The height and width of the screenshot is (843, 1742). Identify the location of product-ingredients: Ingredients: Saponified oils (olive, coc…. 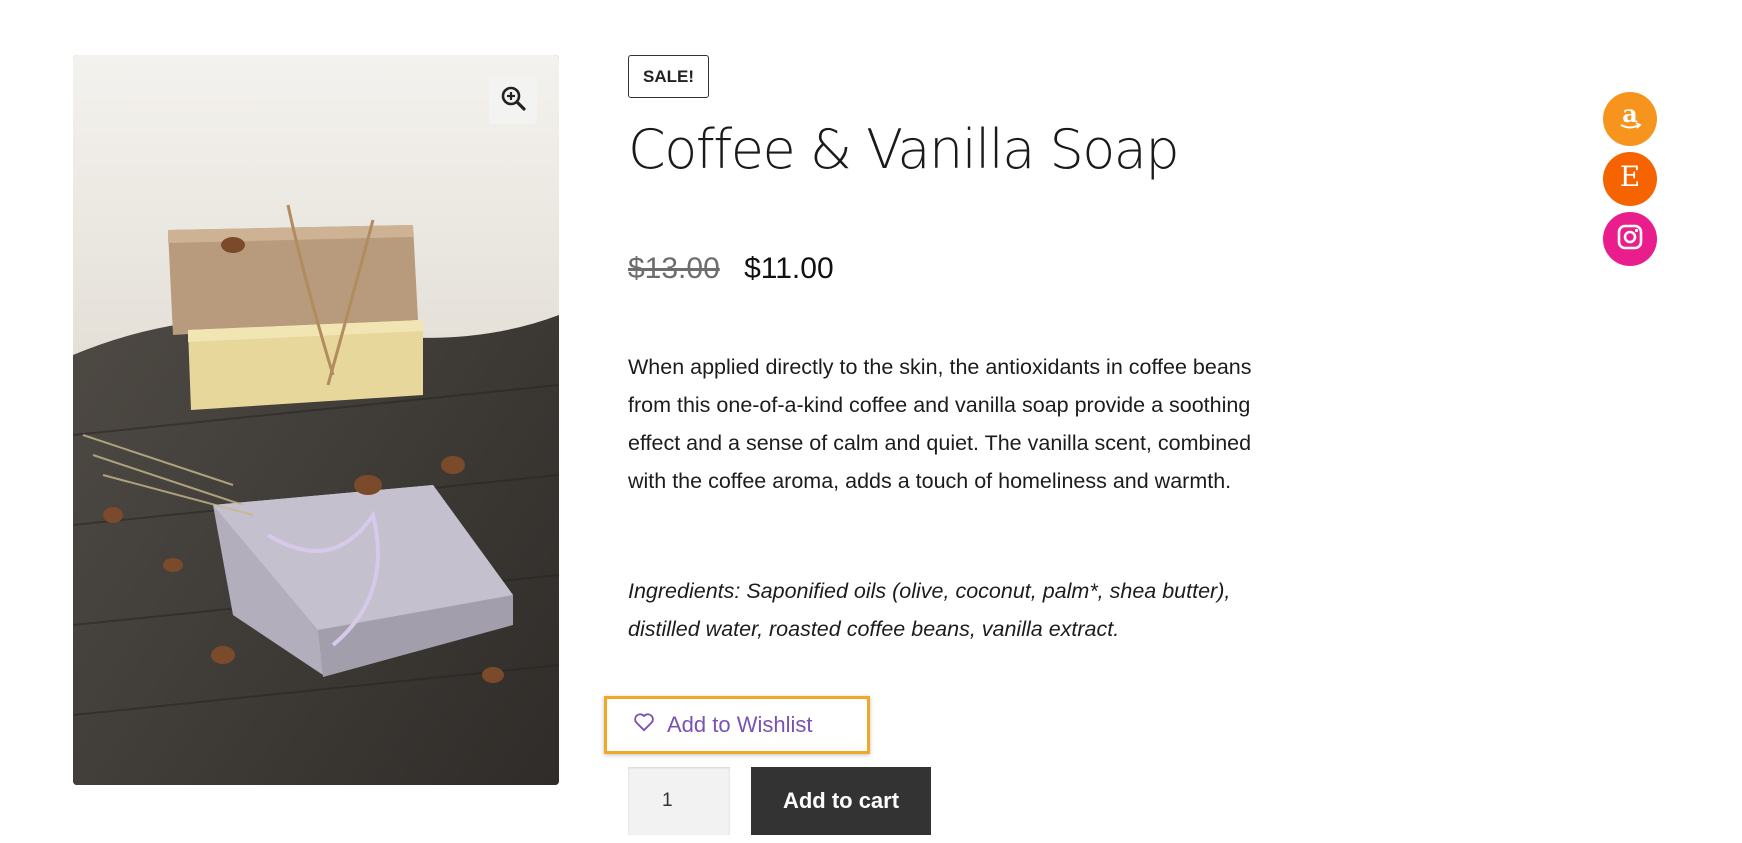
(929, 610).